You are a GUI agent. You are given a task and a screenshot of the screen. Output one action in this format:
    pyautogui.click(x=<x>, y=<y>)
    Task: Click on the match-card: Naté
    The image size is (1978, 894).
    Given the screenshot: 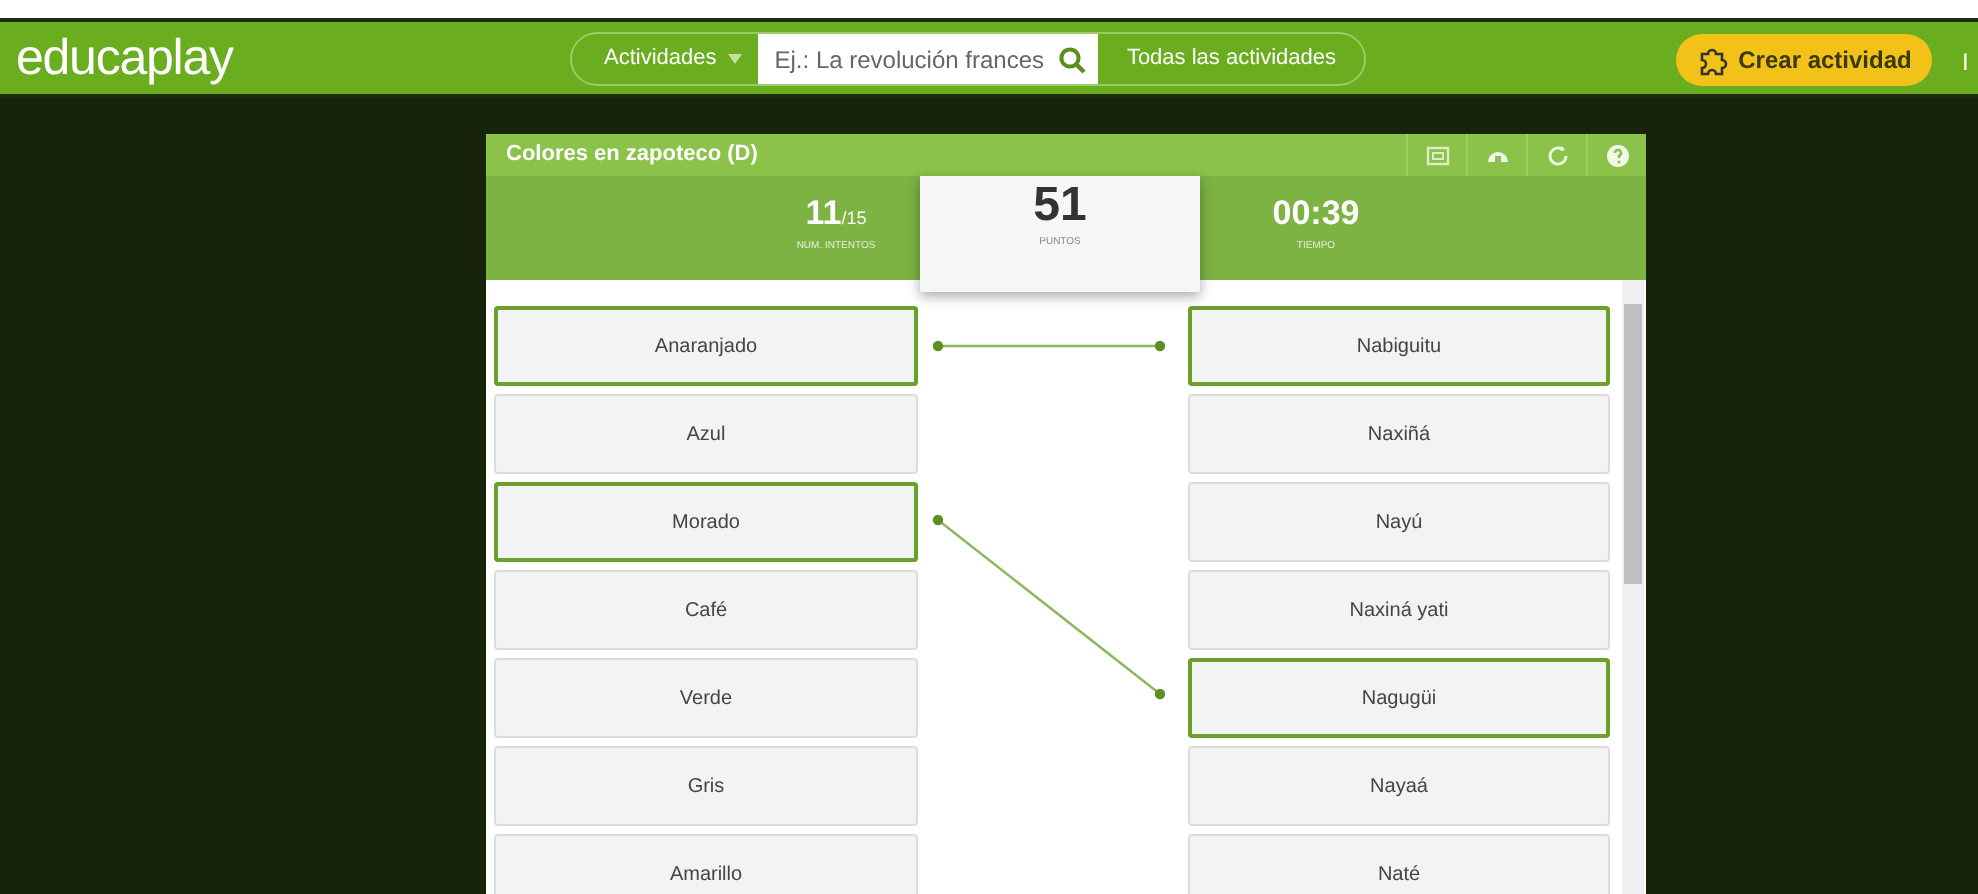 What is the action you would take?
    pyautogui.click(x=1399, y=864)
    